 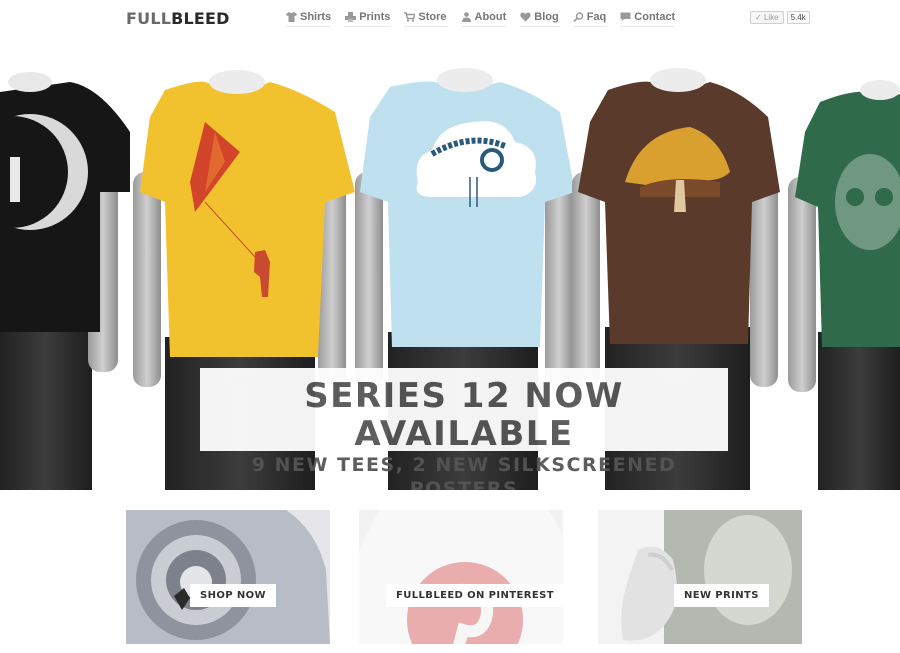 What do you see at coordinates (466, 17) in the screenshot?
I see `person-icon` at bounding box center [466, 17].